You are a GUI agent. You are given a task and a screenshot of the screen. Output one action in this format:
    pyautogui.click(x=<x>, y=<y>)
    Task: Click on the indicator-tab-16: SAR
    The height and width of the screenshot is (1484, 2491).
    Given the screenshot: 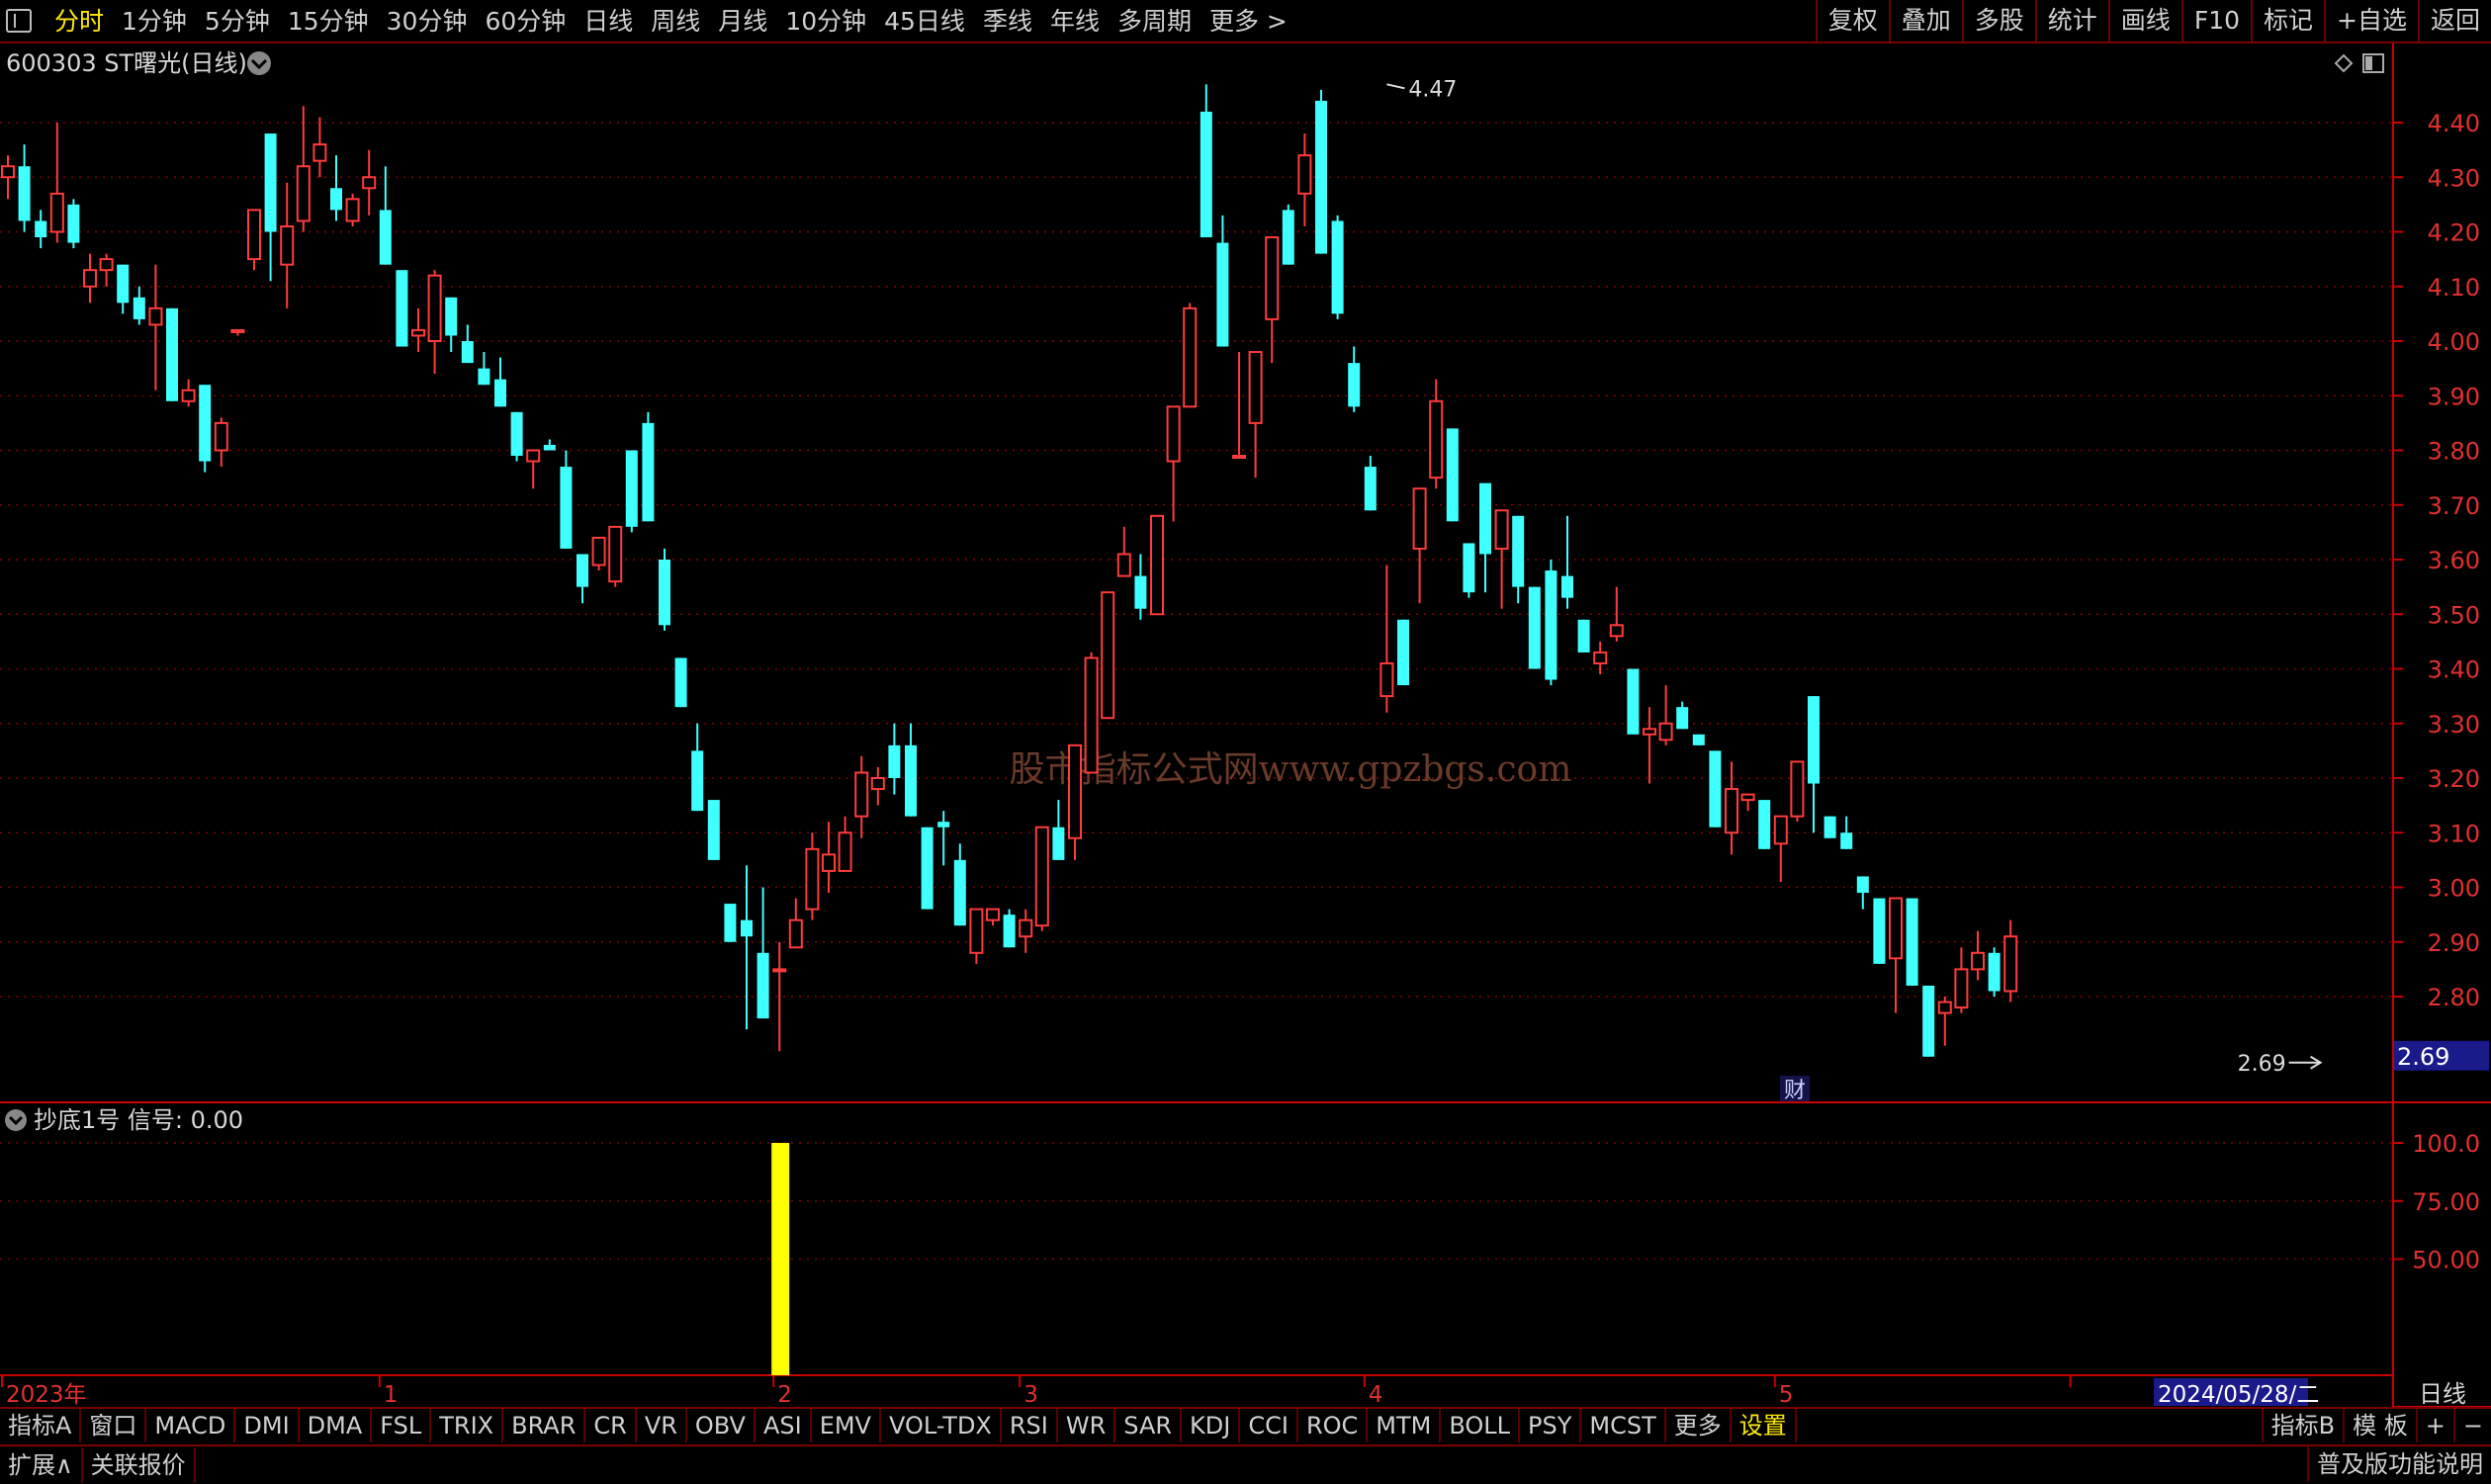 What is the action you would take?
    pyautogui.click(x=1149, y=1425)
    